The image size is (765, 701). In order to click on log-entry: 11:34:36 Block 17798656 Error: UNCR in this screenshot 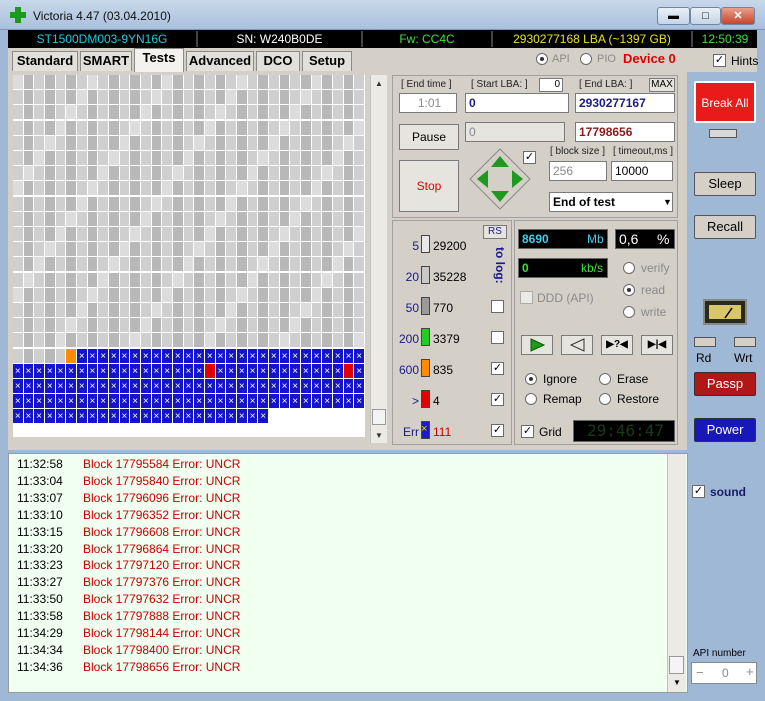, I will do `click(128, 667)`.